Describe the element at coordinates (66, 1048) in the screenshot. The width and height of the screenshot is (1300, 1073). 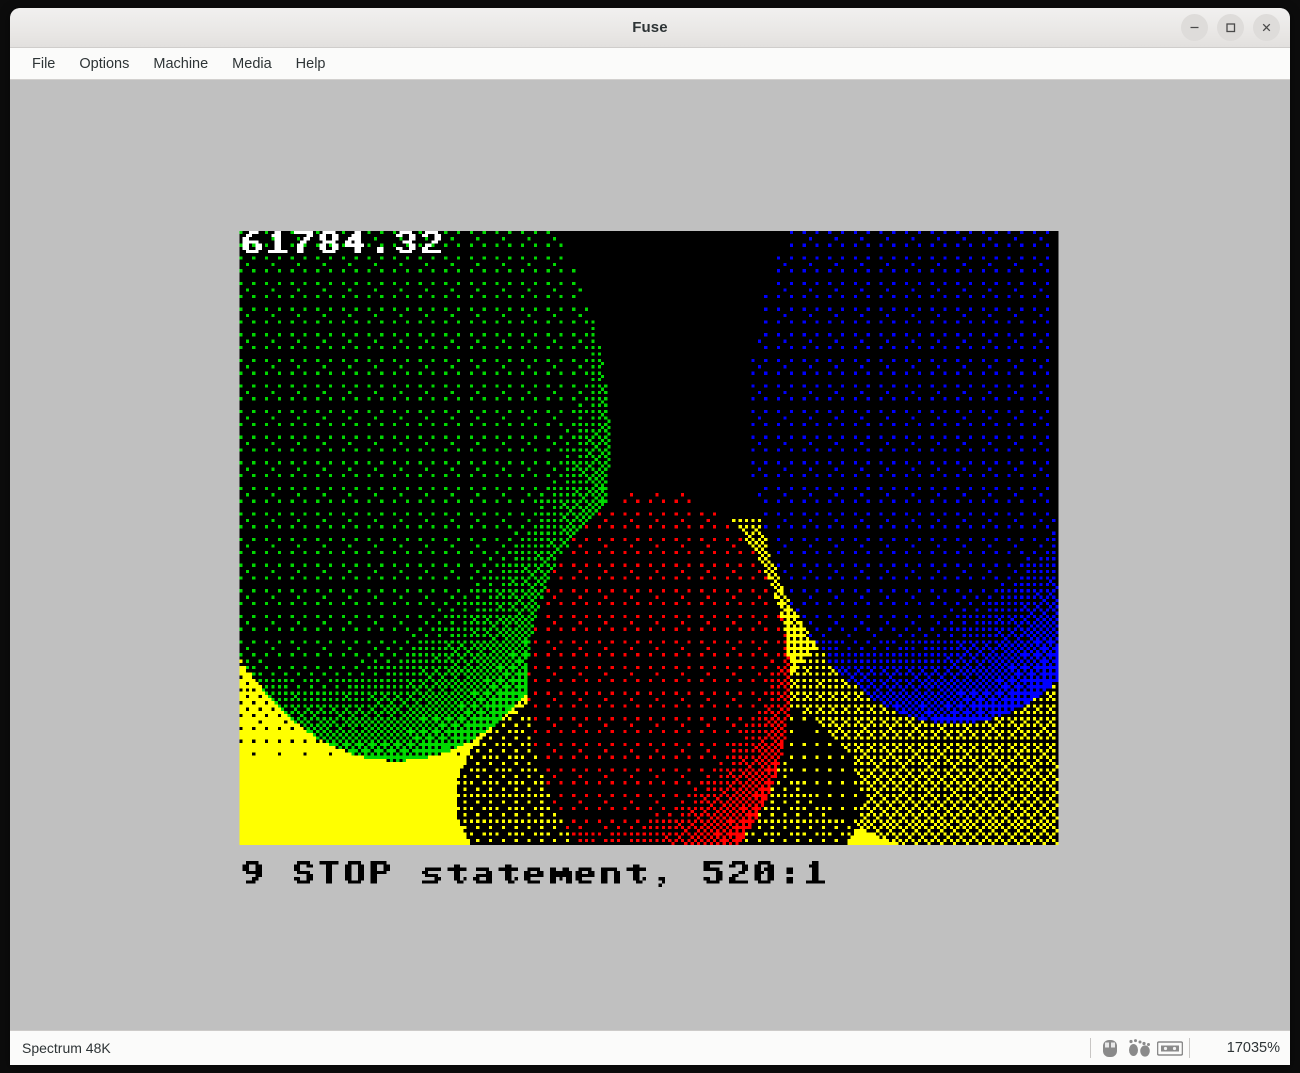
I see `machine-label: Spectrum 48K` at that location.